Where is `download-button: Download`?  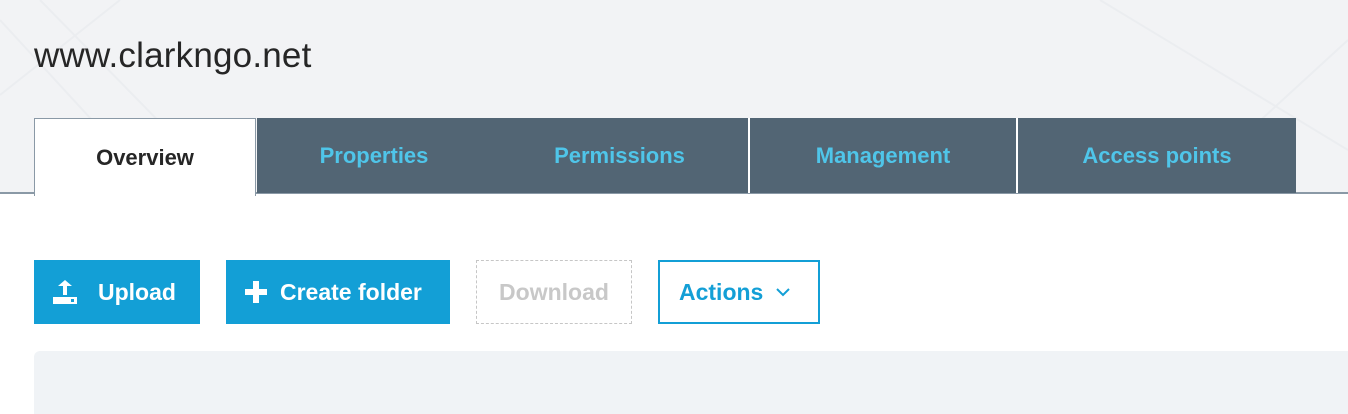 download-button: Download is located at coordinates (554, 292).